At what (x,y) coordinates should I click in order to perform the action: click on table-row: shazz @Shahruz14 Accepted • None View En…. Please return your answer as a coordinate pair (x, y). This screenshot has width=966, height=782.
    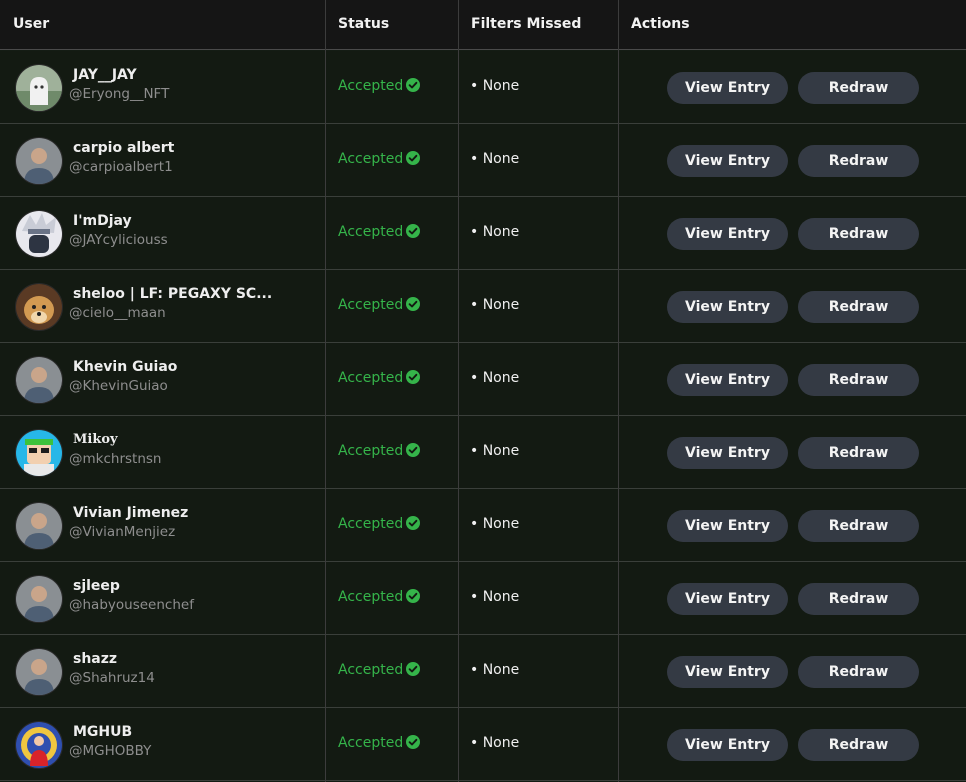
    Looking at the image, I should click on (483, 671).